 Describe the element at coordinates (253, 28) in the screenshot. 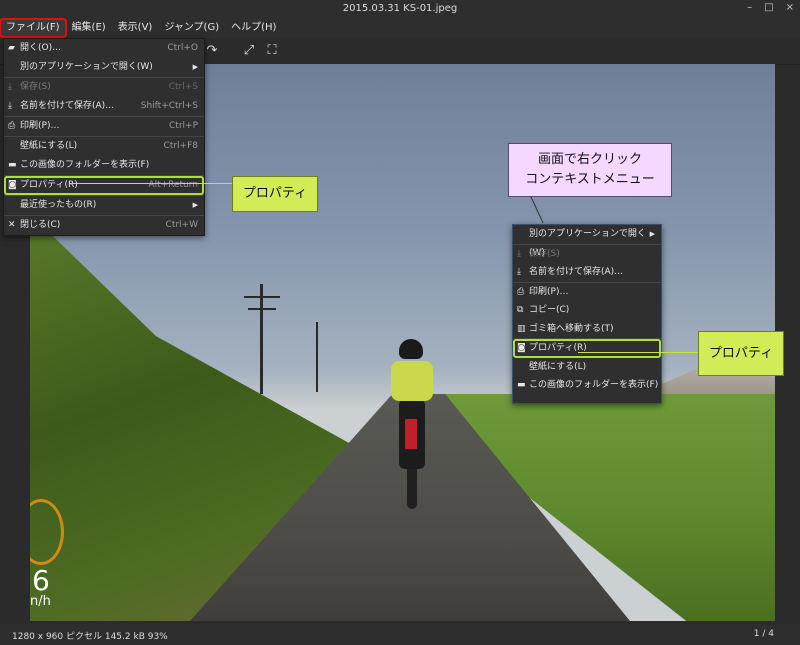

I see `menu-help: ヘルプ(H)` at that location.